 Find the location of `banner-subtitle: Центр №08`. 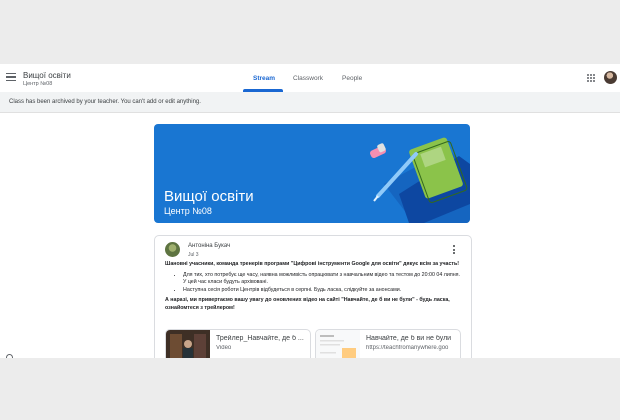

banner-subtitle: Центр №08 is located at coordinates (188, 211).